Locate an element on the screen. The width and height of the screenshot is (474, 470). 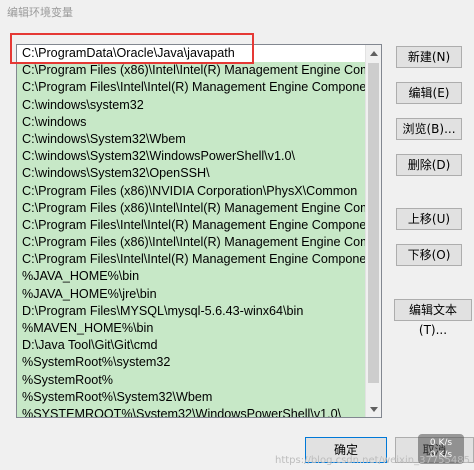
list-item: %SystemRoot%\system32 is located at coordinates (191, 363).